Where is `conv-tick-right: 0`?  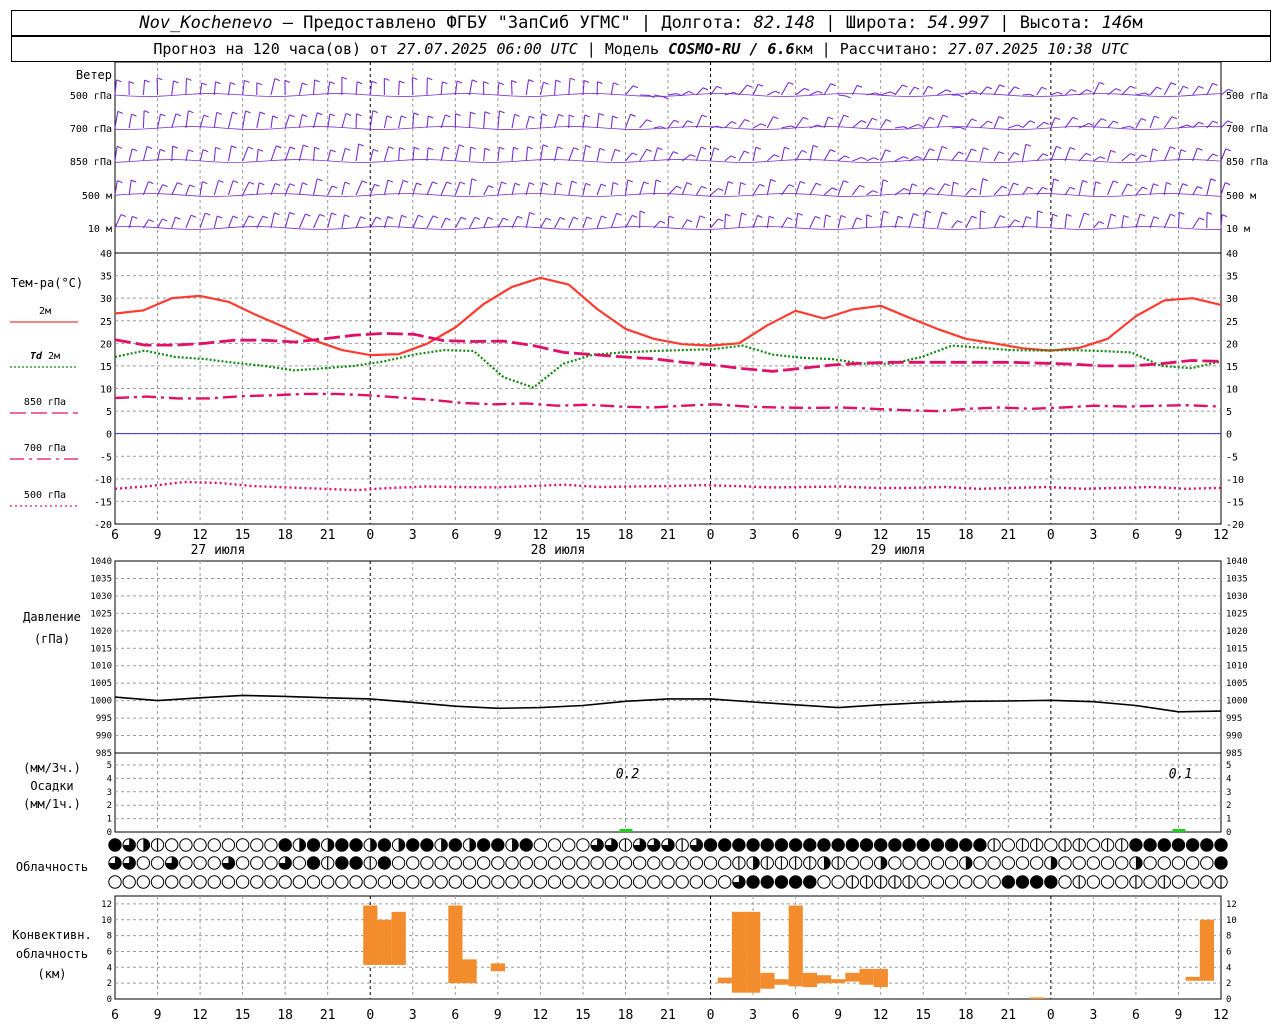 conv-tick-right: 0 is located at coordinates (1228, 1000).